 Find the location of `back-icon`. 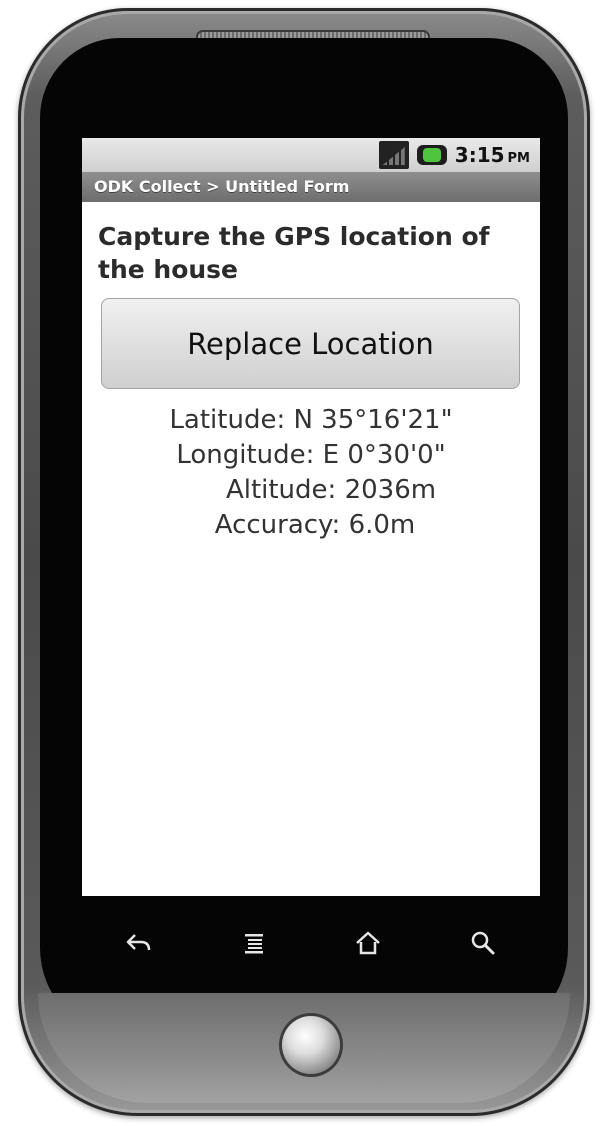

back-icon is located at coordinates (139, 943).